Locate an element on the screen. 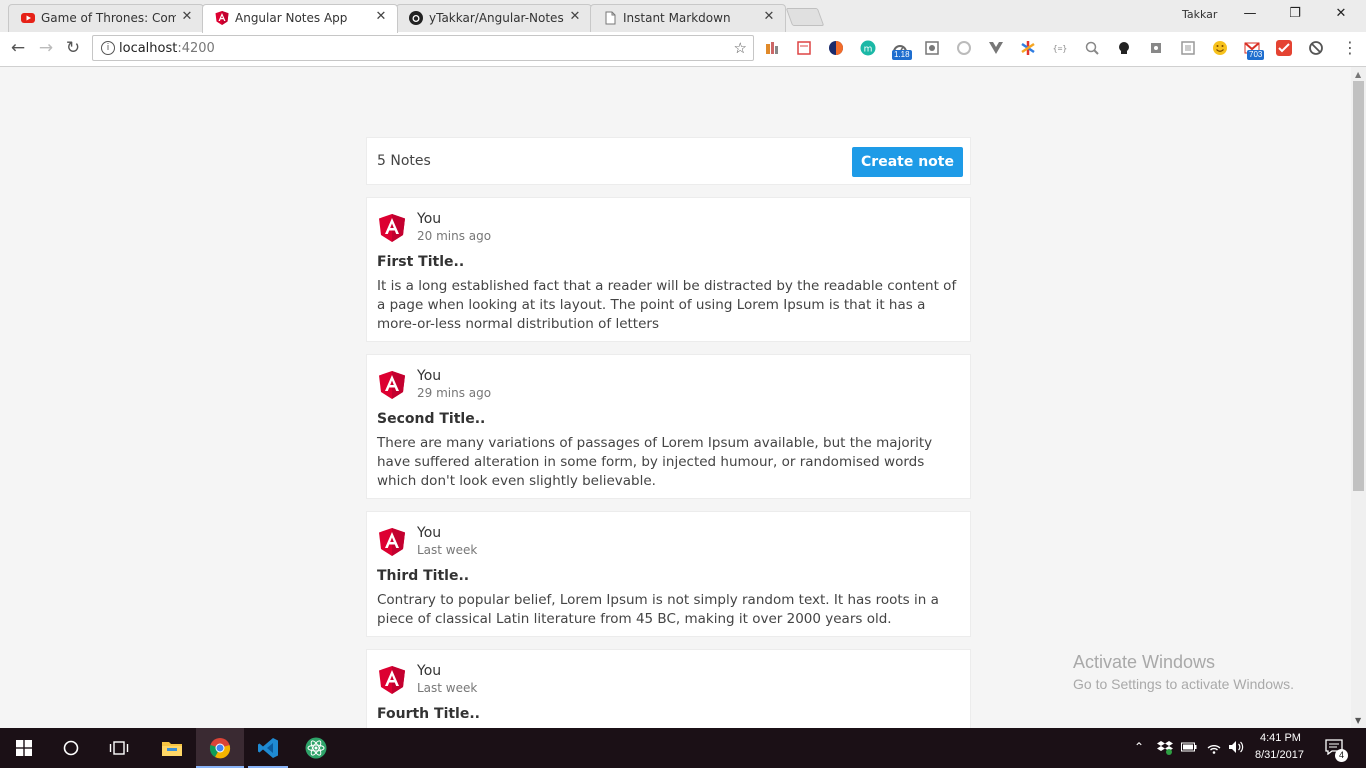 The image size is (1366, 768). mail-badge: 703 is located at coordinates (1256, 55).